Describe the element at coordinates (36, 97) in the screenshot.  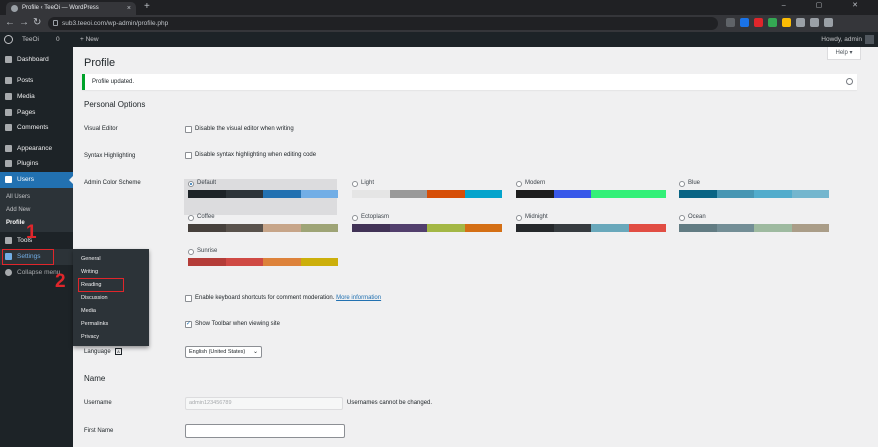
I see `sidebar-item-media: Media` at that location.